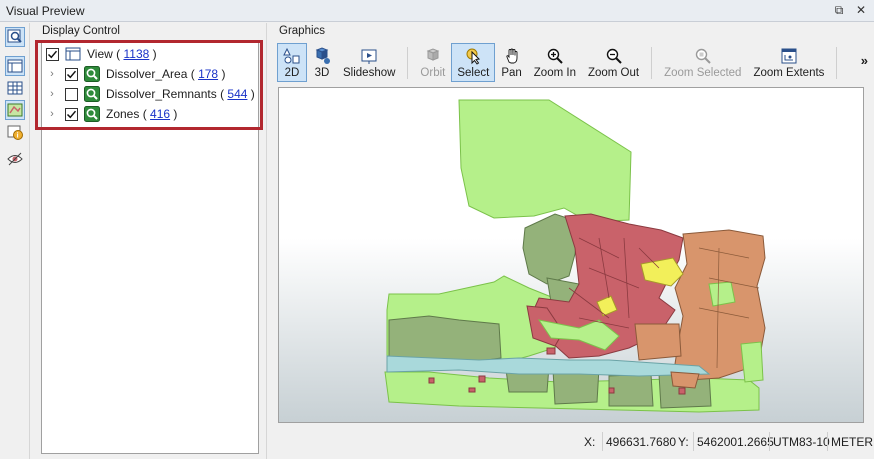 This screenshot has height=459, width=874. I want to click on select-label: Select, so click(473, 73).